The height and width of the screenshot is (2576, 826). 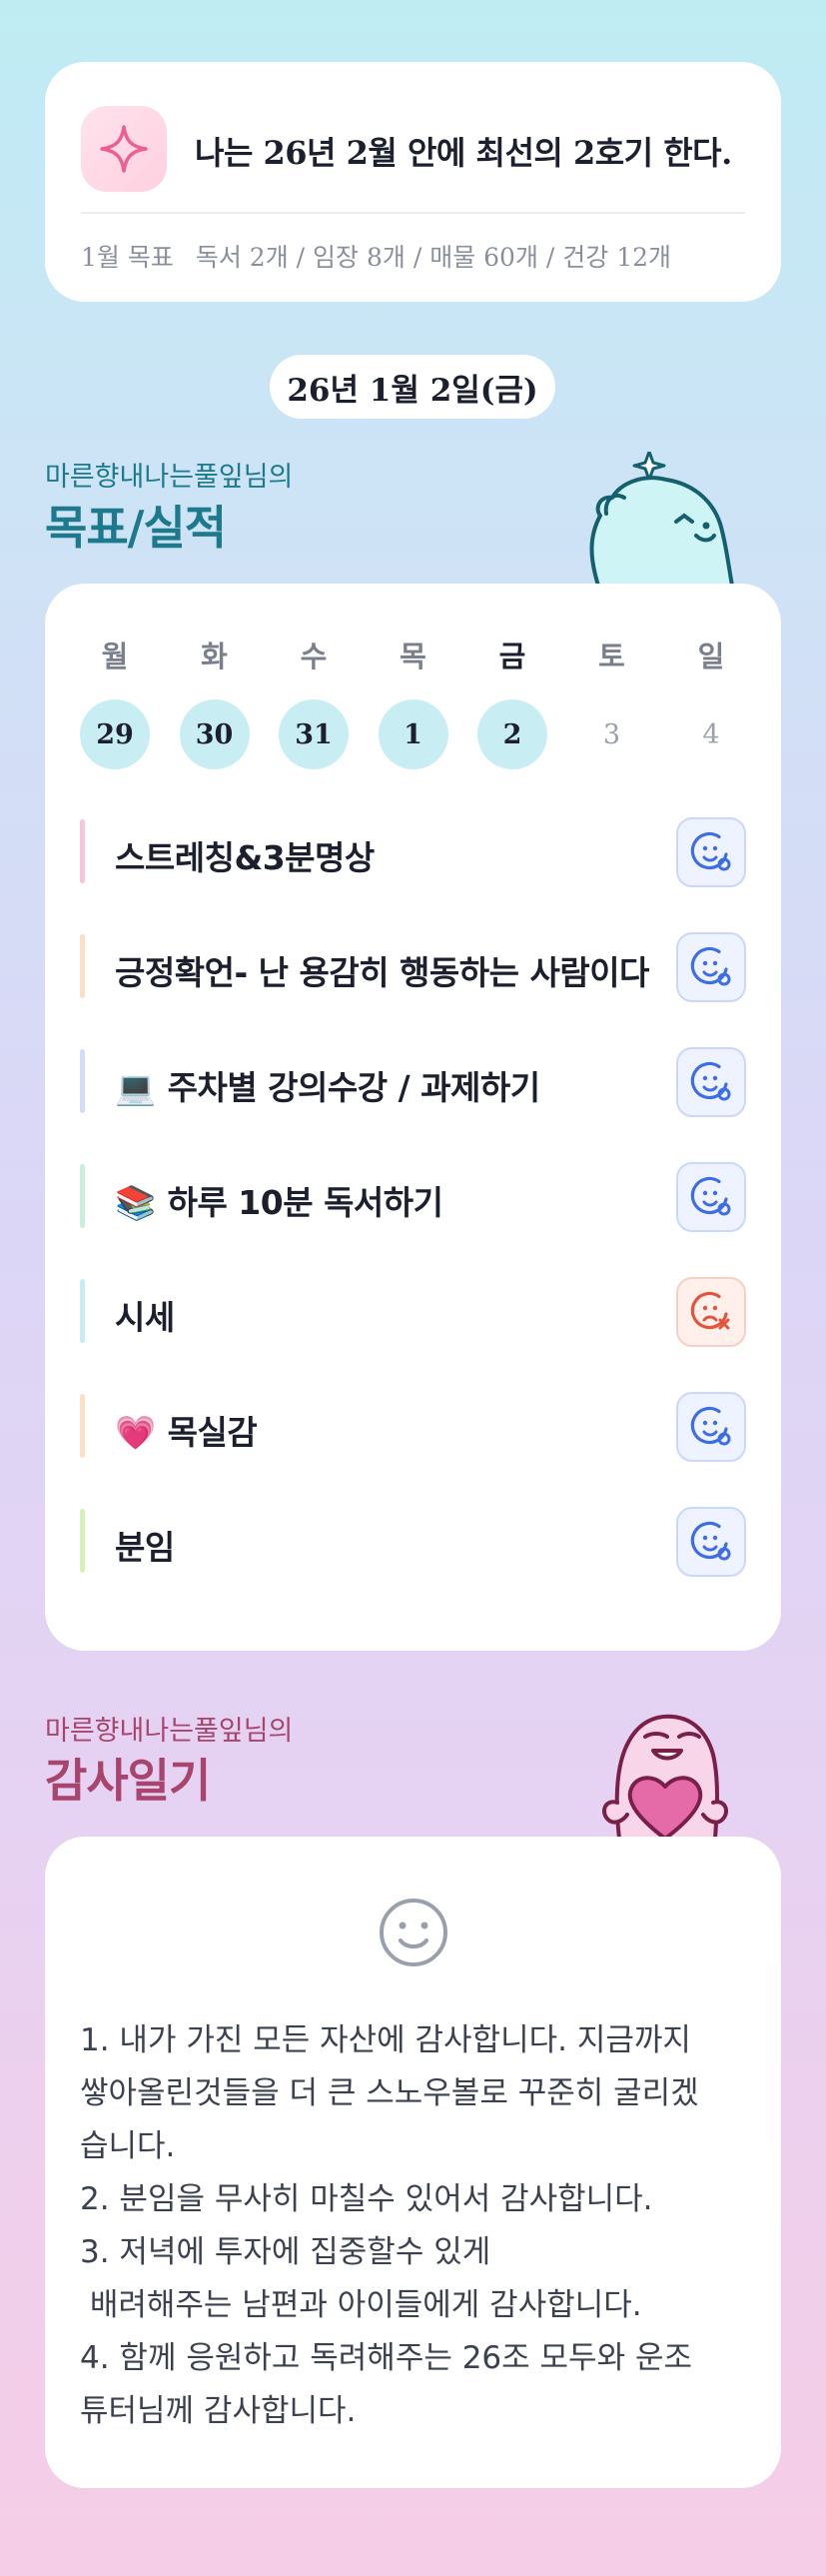 I want to click on weekday-label: 화, so click(x=214, y=656).